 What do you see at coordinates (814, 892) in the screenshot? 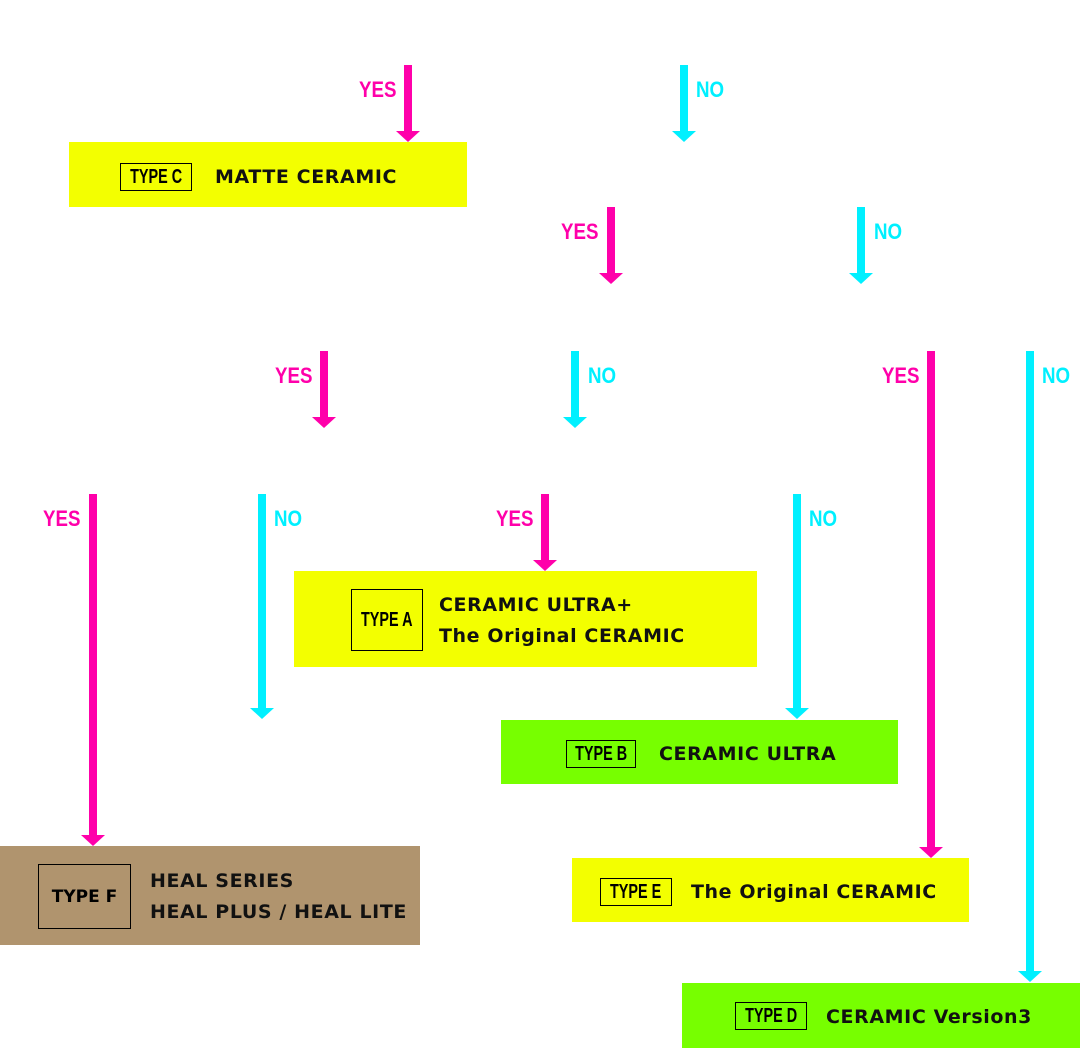
I see `product-names: The Original CERAMIC` at bounding box center [814, 892].